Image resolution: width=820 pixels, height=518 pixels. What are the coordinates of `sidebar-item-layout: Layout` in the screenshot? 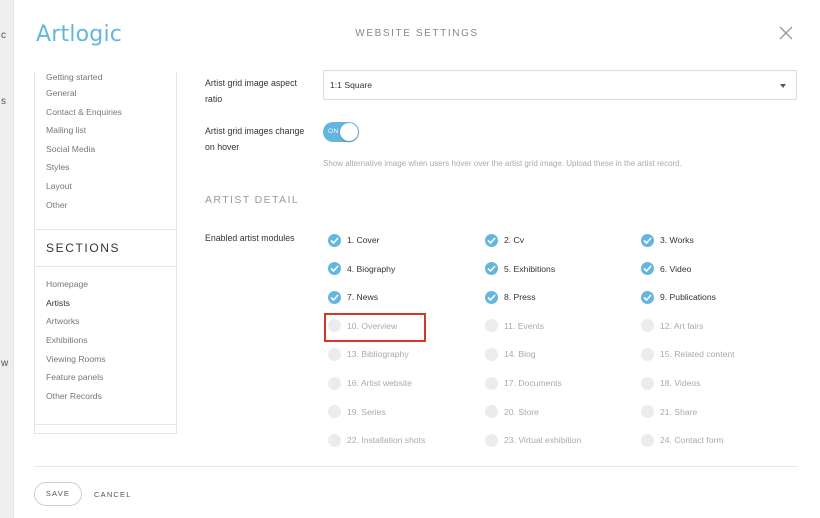 It's located at (111, 186).